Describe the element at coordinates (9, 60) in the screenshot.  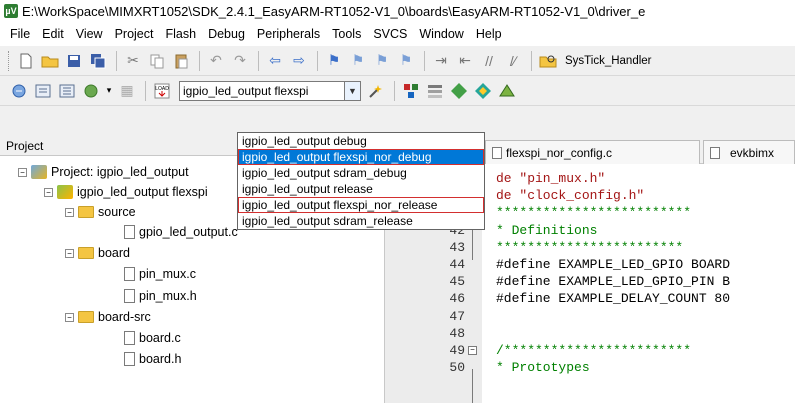
I see `toolbar-grip` at that location.